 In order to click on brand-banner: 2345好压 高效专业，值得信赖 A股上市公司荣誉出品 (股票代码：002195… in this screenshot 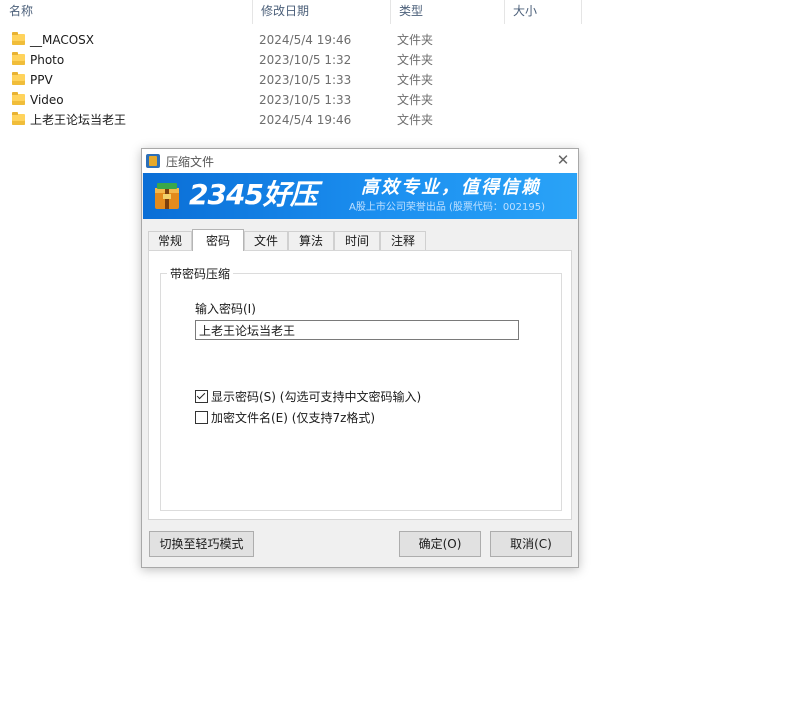, I will do `click(360, 196)`.